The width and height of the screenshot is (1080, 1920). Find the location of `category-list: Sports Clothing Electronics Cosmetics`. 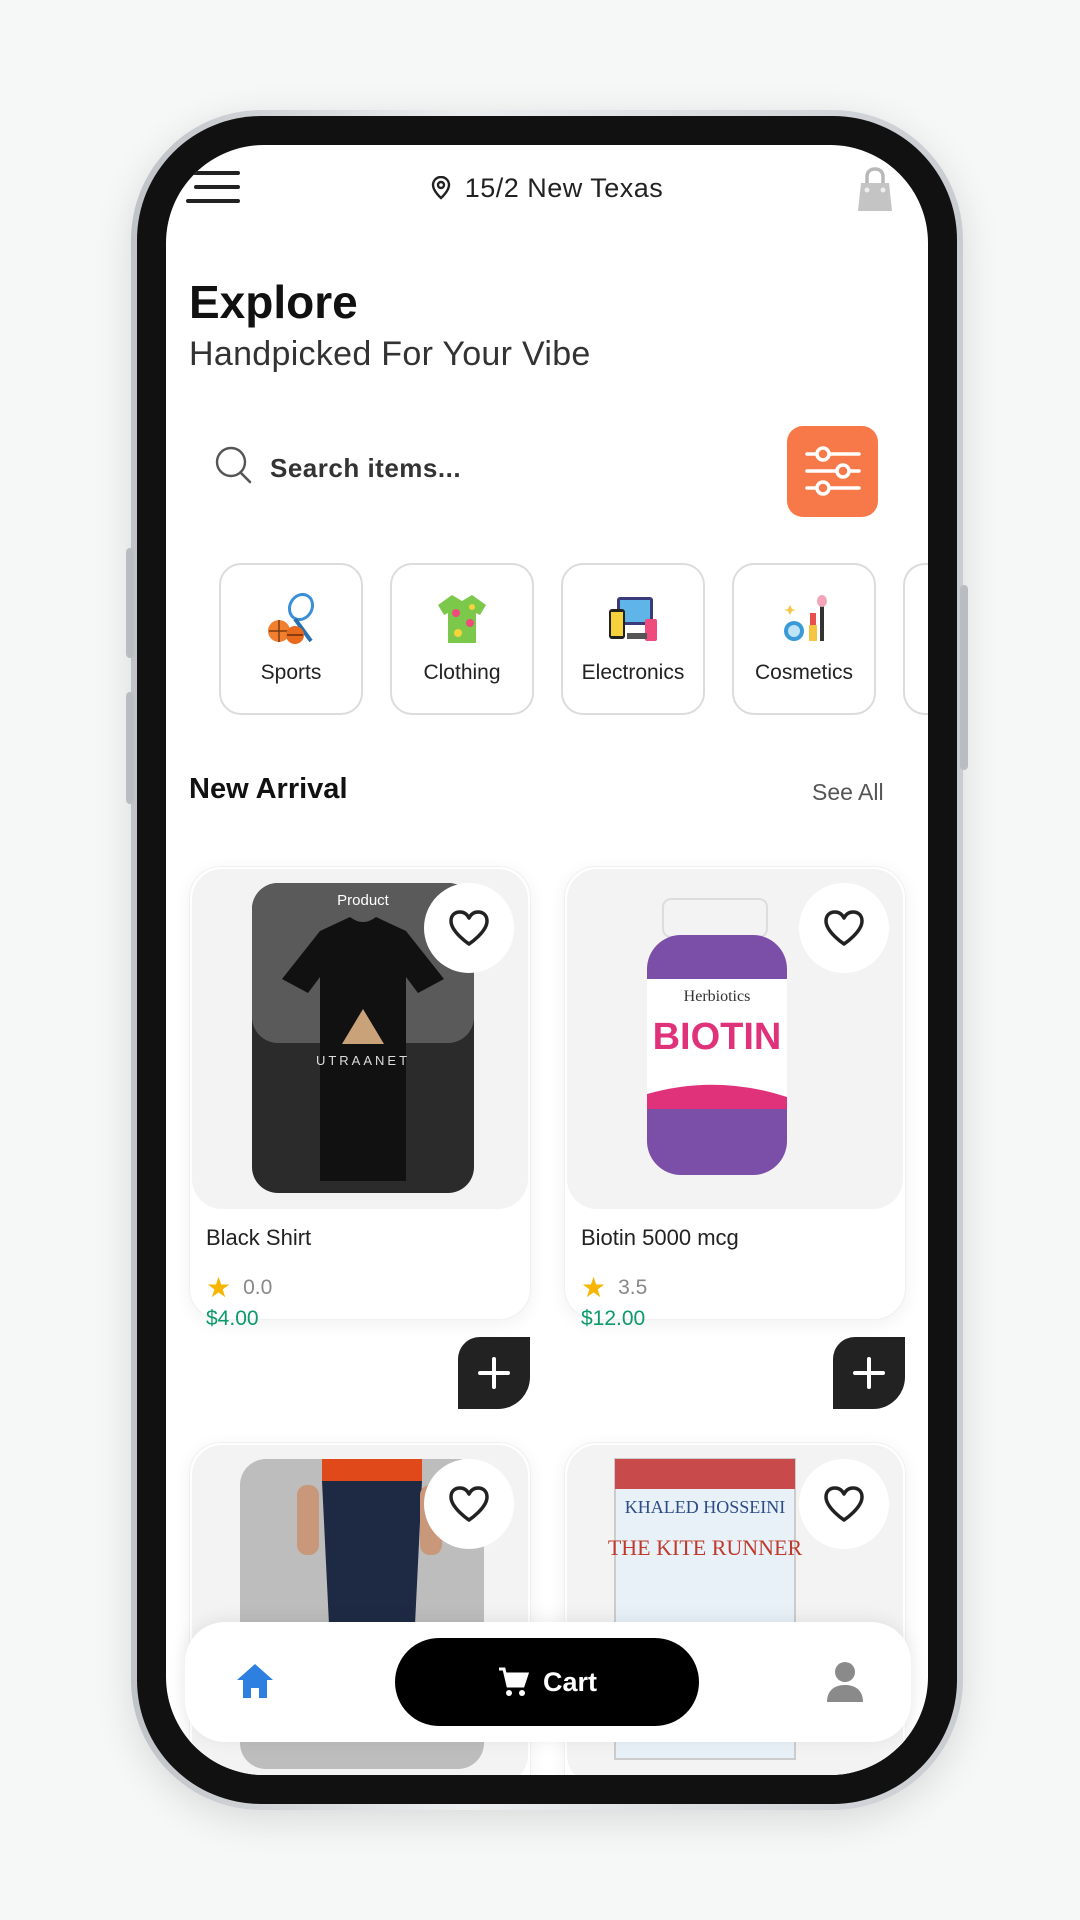

category-list: Sports Clothing Electronics Cosmetics is located at coordinates (573, 639).